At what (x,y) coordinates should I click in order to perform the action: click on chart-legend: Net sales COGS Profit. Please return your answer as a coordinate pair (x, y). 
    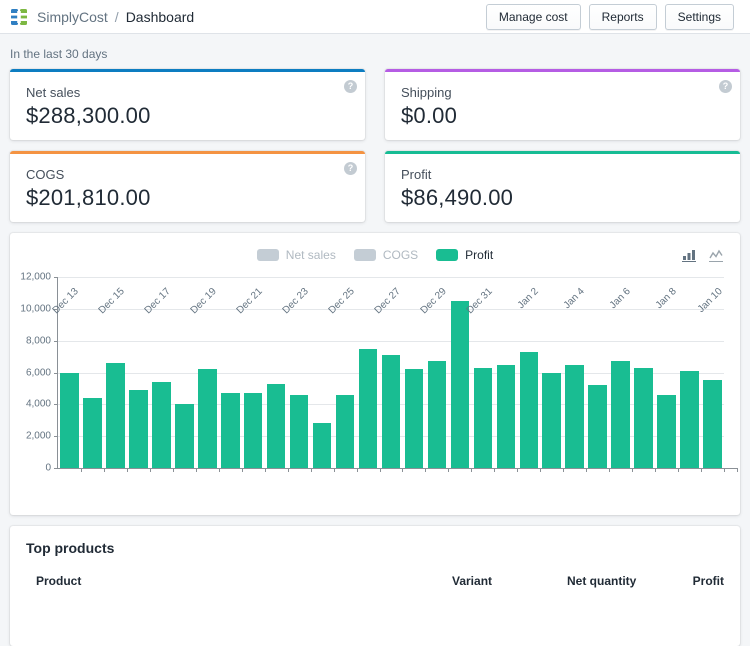
    Looking at the image, I should click on (375, 247).